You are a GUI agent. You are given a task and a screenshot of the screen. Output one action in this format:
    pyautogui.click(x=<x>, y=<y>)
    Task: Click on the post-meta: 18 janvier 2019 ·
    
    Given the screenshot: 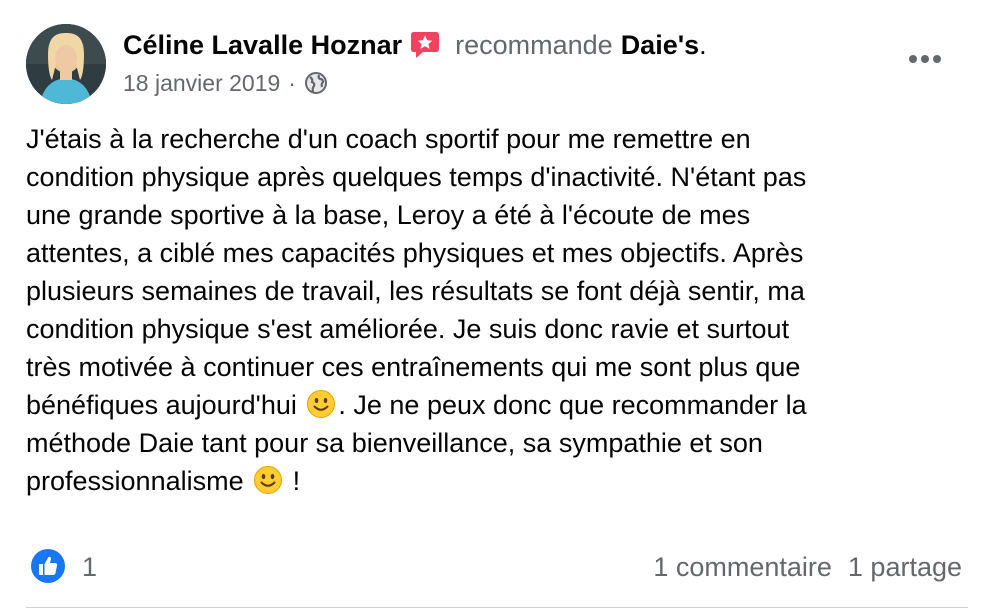 What is the action you would take?
    pyautogui.click(x=225, y=83)
    